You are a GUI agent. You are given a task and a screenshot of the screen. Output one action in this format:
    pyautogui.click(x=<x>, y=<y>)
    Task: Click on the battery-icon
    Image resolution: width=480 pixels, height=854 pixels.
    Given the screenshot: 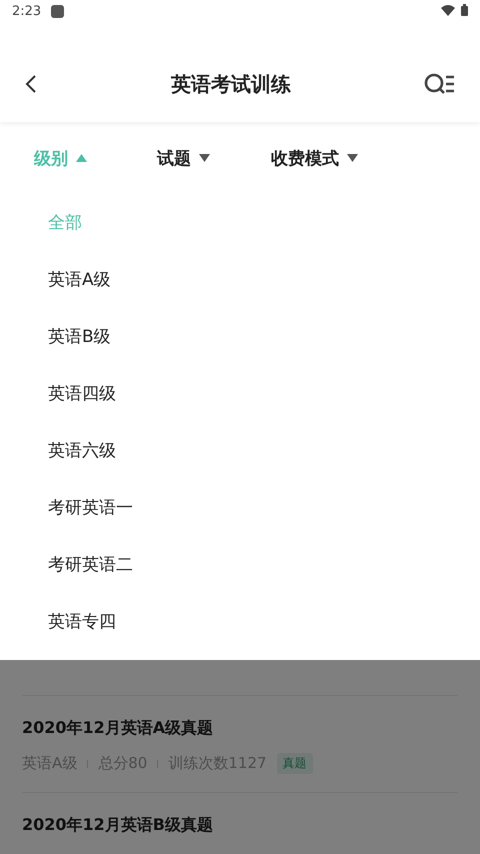 What is the action you would take?
    pyautogui.click(x=464, y=10)
    